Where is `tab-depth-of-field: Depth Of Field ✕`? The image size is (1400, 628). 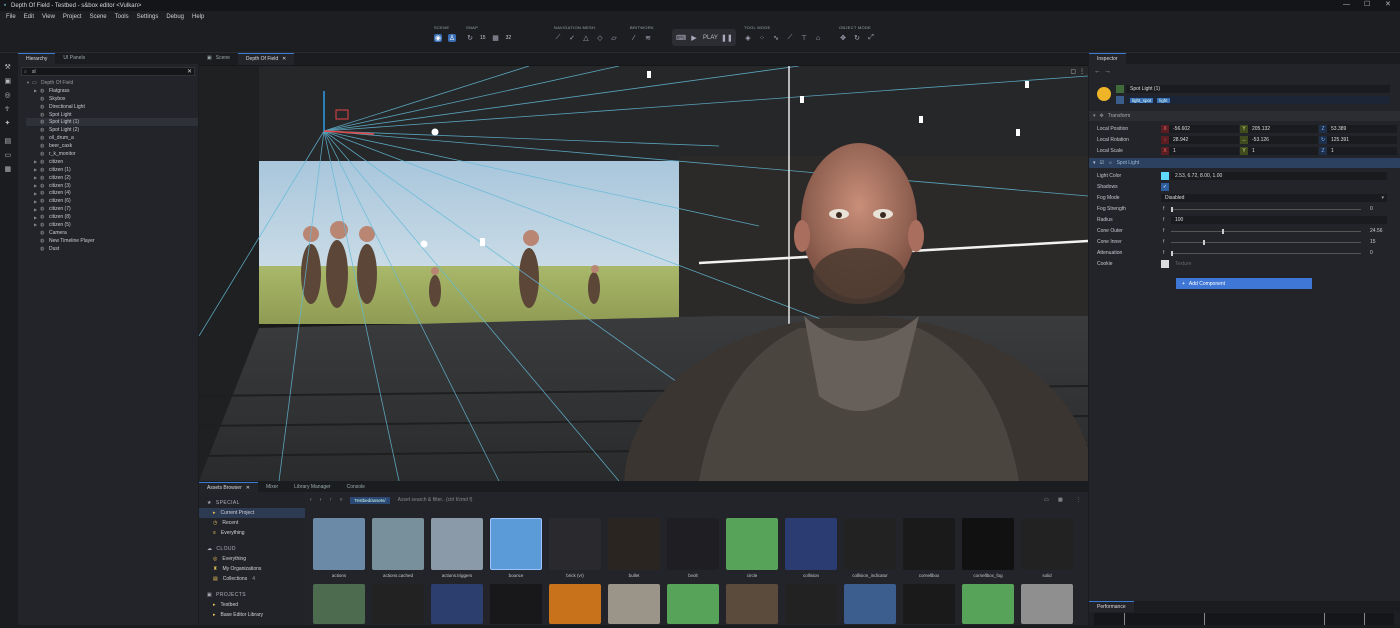
tab-depth-of-field: Depth Of Field ✕ is located at coordinates (266, 59).